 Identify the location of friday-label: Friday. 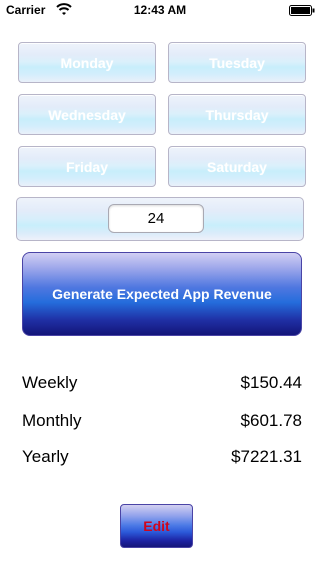
(86, 166).